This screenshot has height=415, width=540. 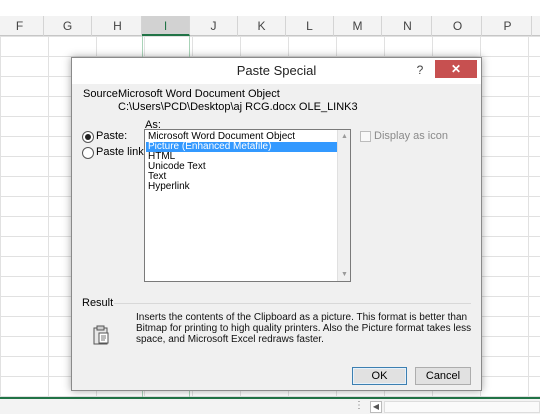 I want to click on source-object: Microsoft Word Document Object, so click(x=199, y=94).